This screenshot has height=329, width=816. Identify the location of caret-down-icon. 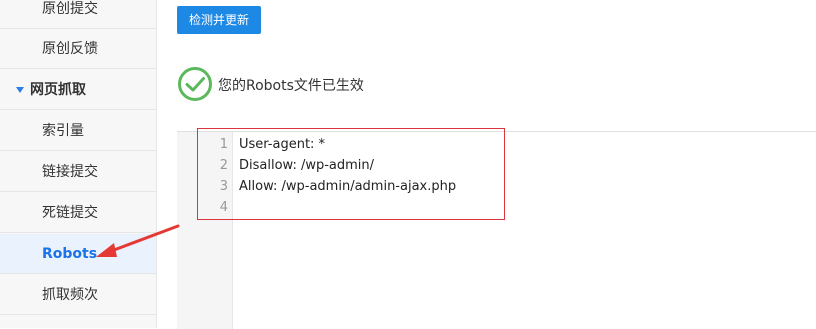
(20, 90).